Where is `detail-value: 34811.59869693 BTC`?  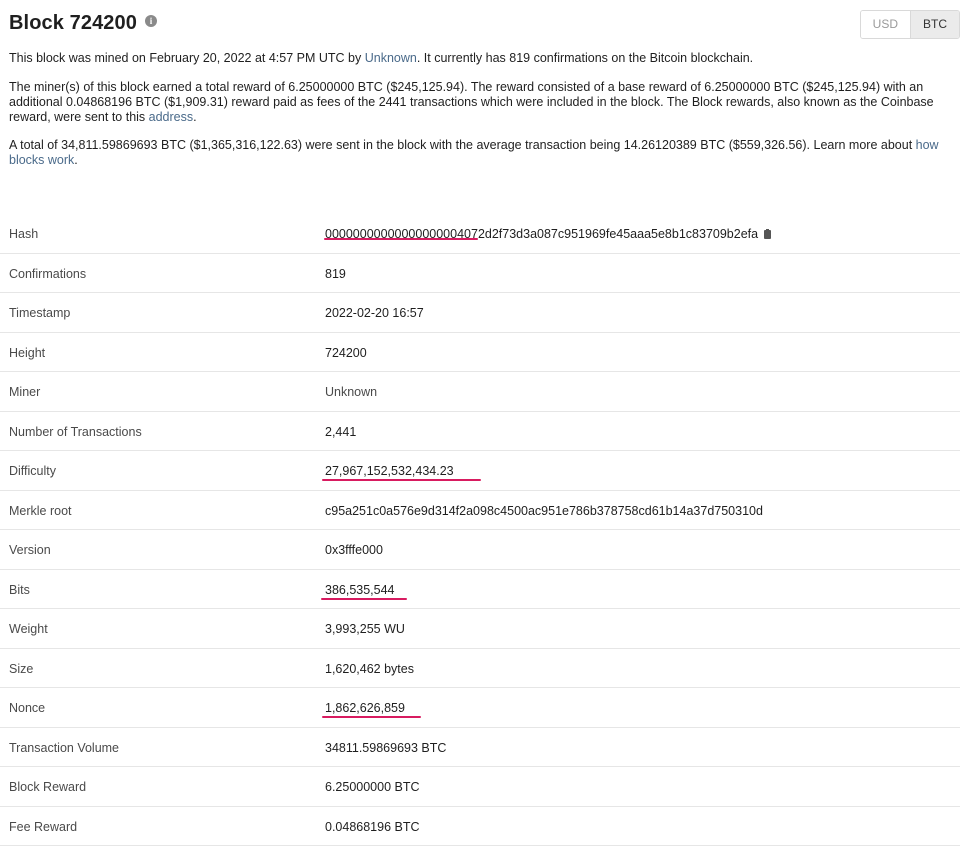
detail-value: 34811.59869693 BTC is located at coordinates (386, 747).